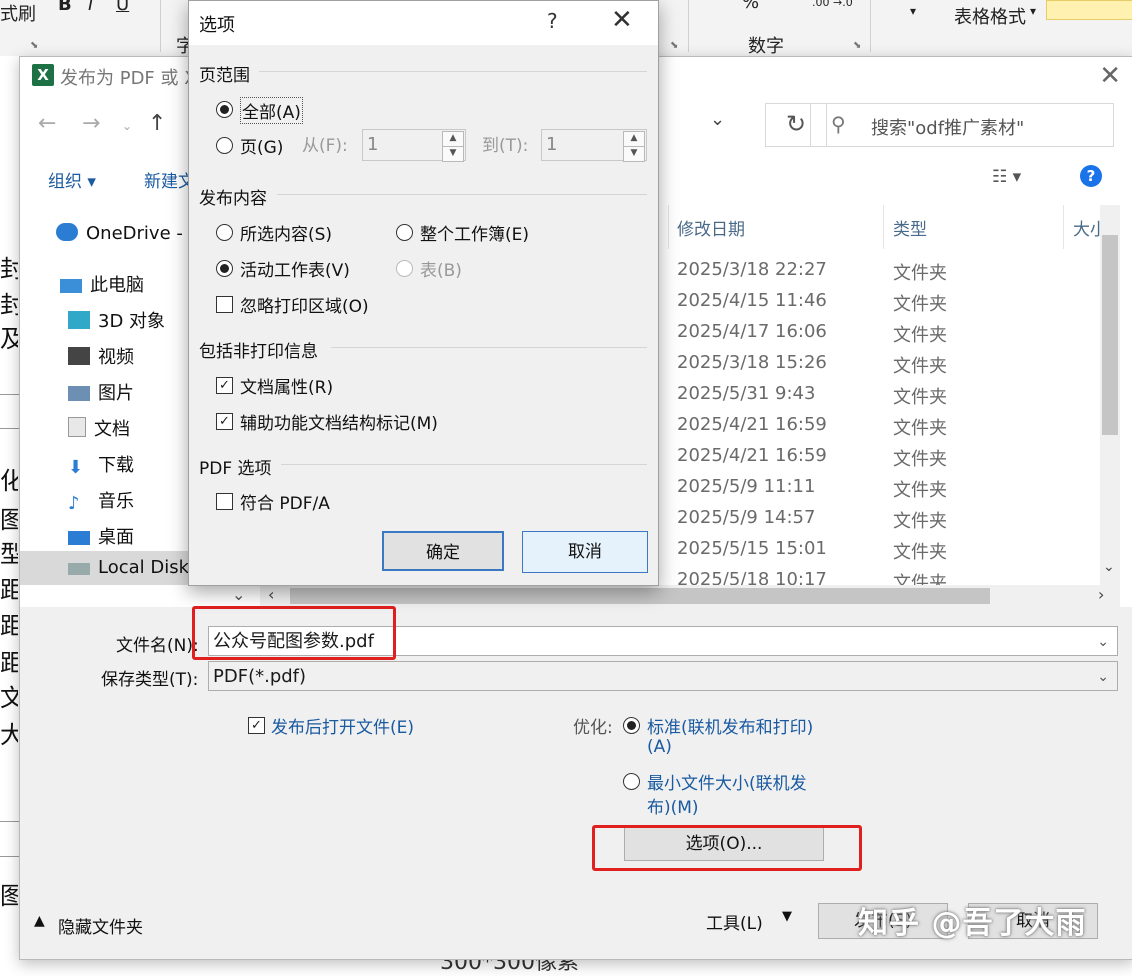 This screenshot has height=976, width=1132. Describe the element at coordinates (127, 240) in the screenshot. I see `tree-item-onedrive: OneDrive - F` at that location.